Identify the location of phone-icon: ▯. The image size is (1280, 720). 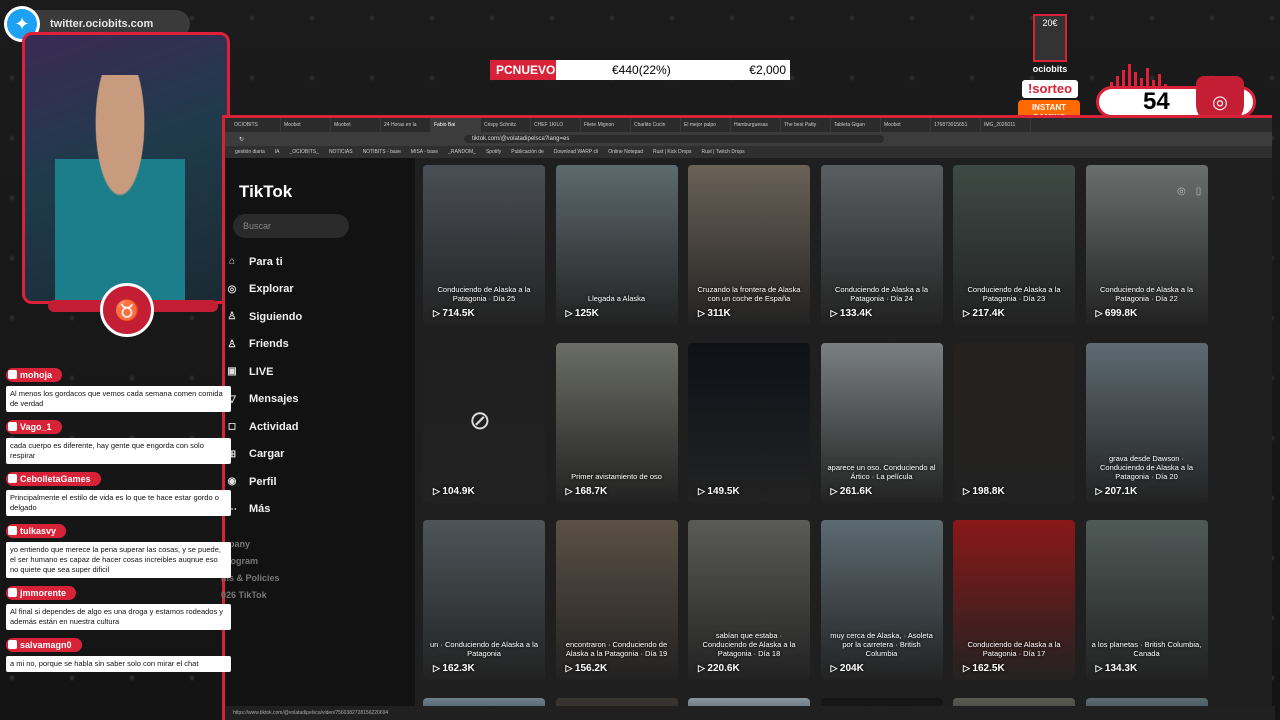
(1199, 191).